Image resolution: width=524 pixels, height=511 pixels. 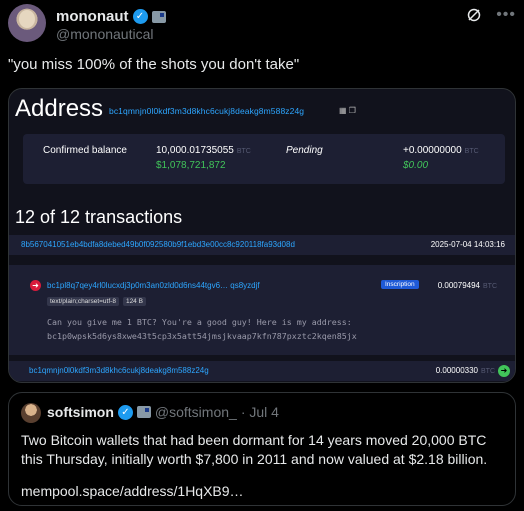 What do you see at coordinates (400, 284) in the screenshot?
I see `inscription-badge: Inscription` at bounding box center [400, 284].